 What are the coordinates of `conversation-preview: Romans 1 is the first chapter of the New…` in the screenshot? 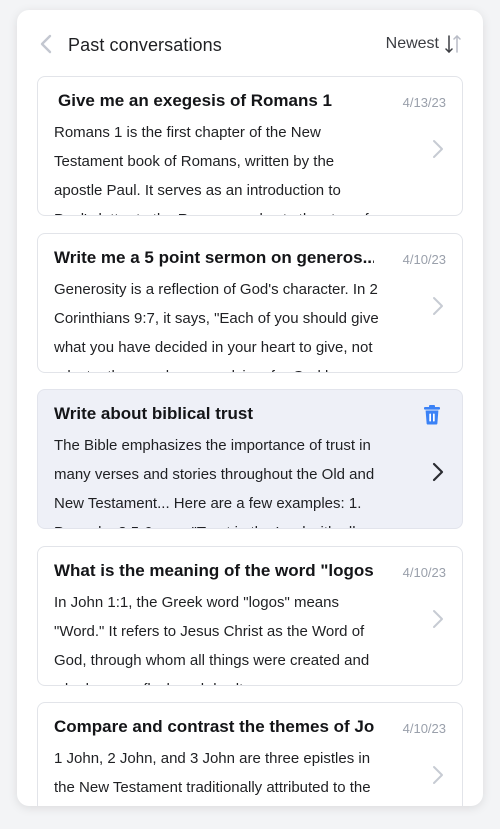 It's located at (218, 169).